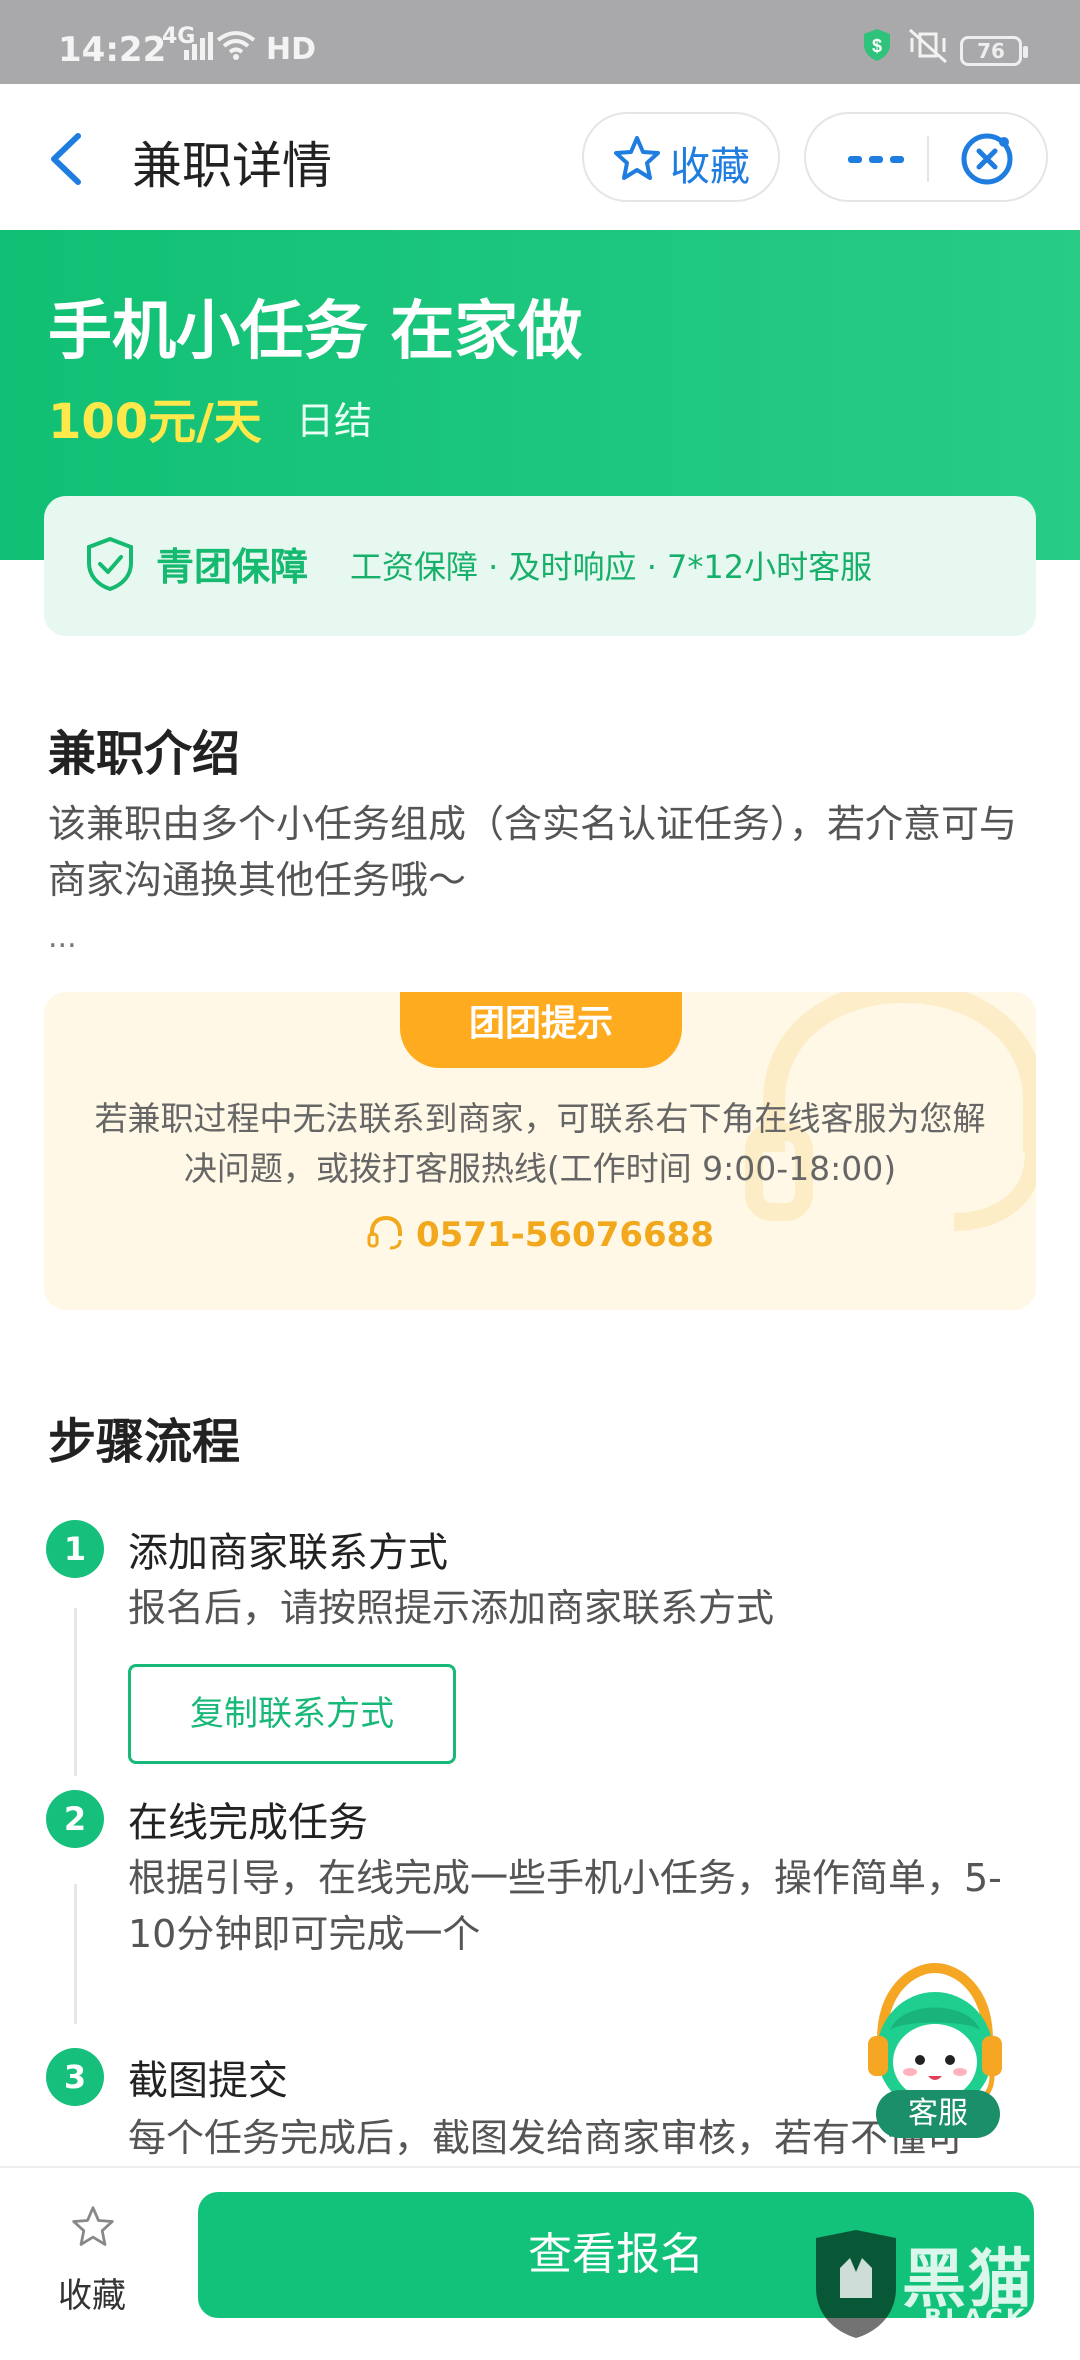  I want to click on intro-heading: 兼职介绍, so click(144, 754).